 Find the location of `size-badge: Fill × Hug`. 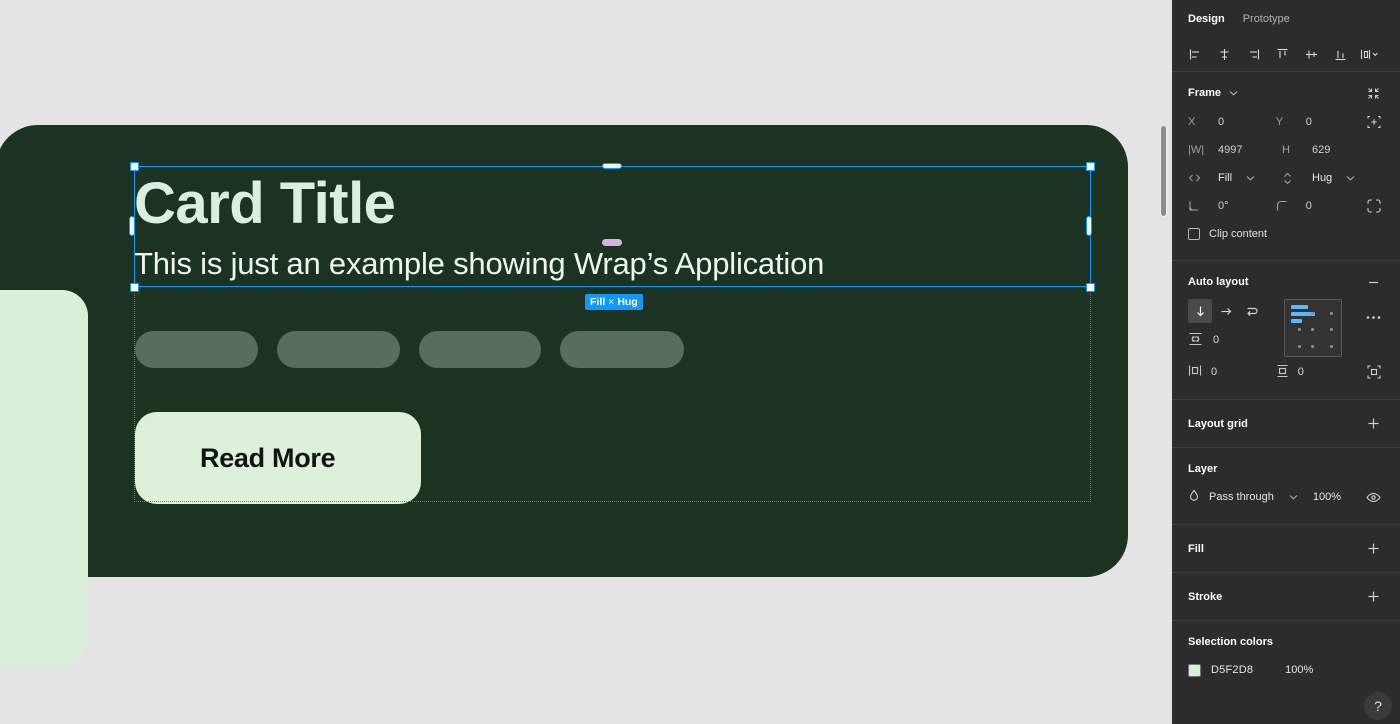

size-badge: Fill × Hug is located at coordinates (614, 302).